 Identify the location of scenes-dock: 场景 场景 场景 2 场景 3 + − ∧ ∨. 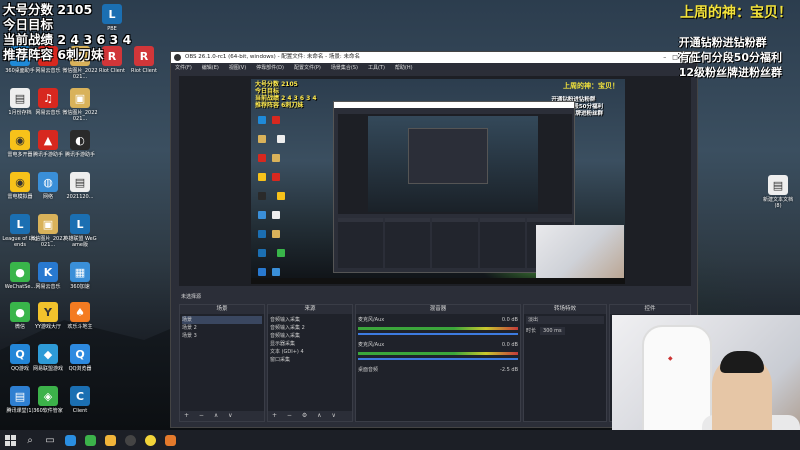
(222, 363).